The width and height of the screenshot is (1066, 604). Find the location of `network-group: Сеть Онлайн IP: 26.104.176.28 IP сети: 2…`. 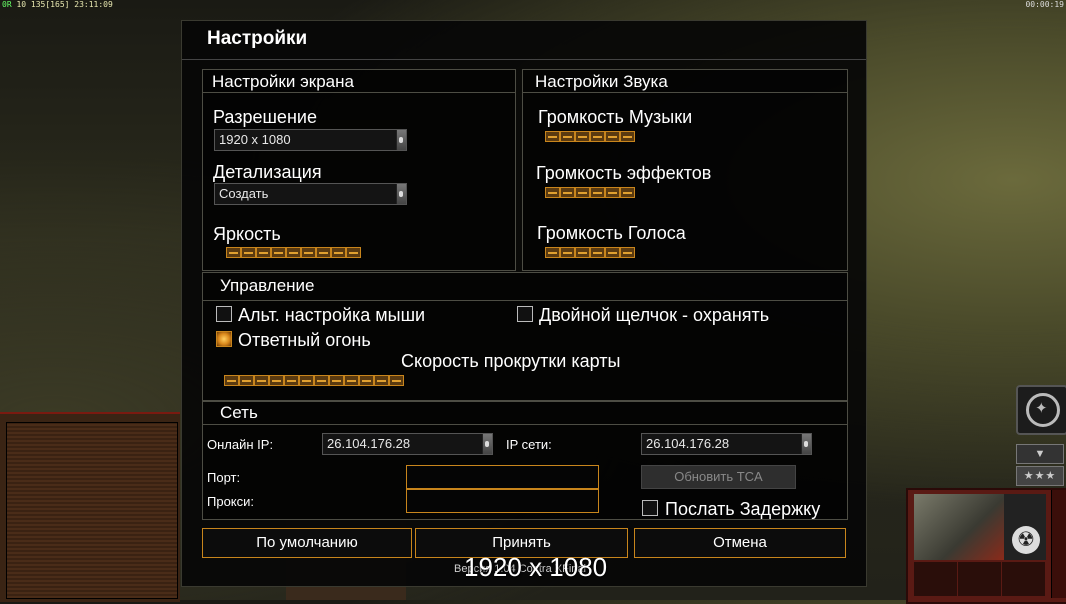

network-group: Сеть Онлайн IP: 26.104.176.28 IP сети: 2… is located at coordinates (525, 460).